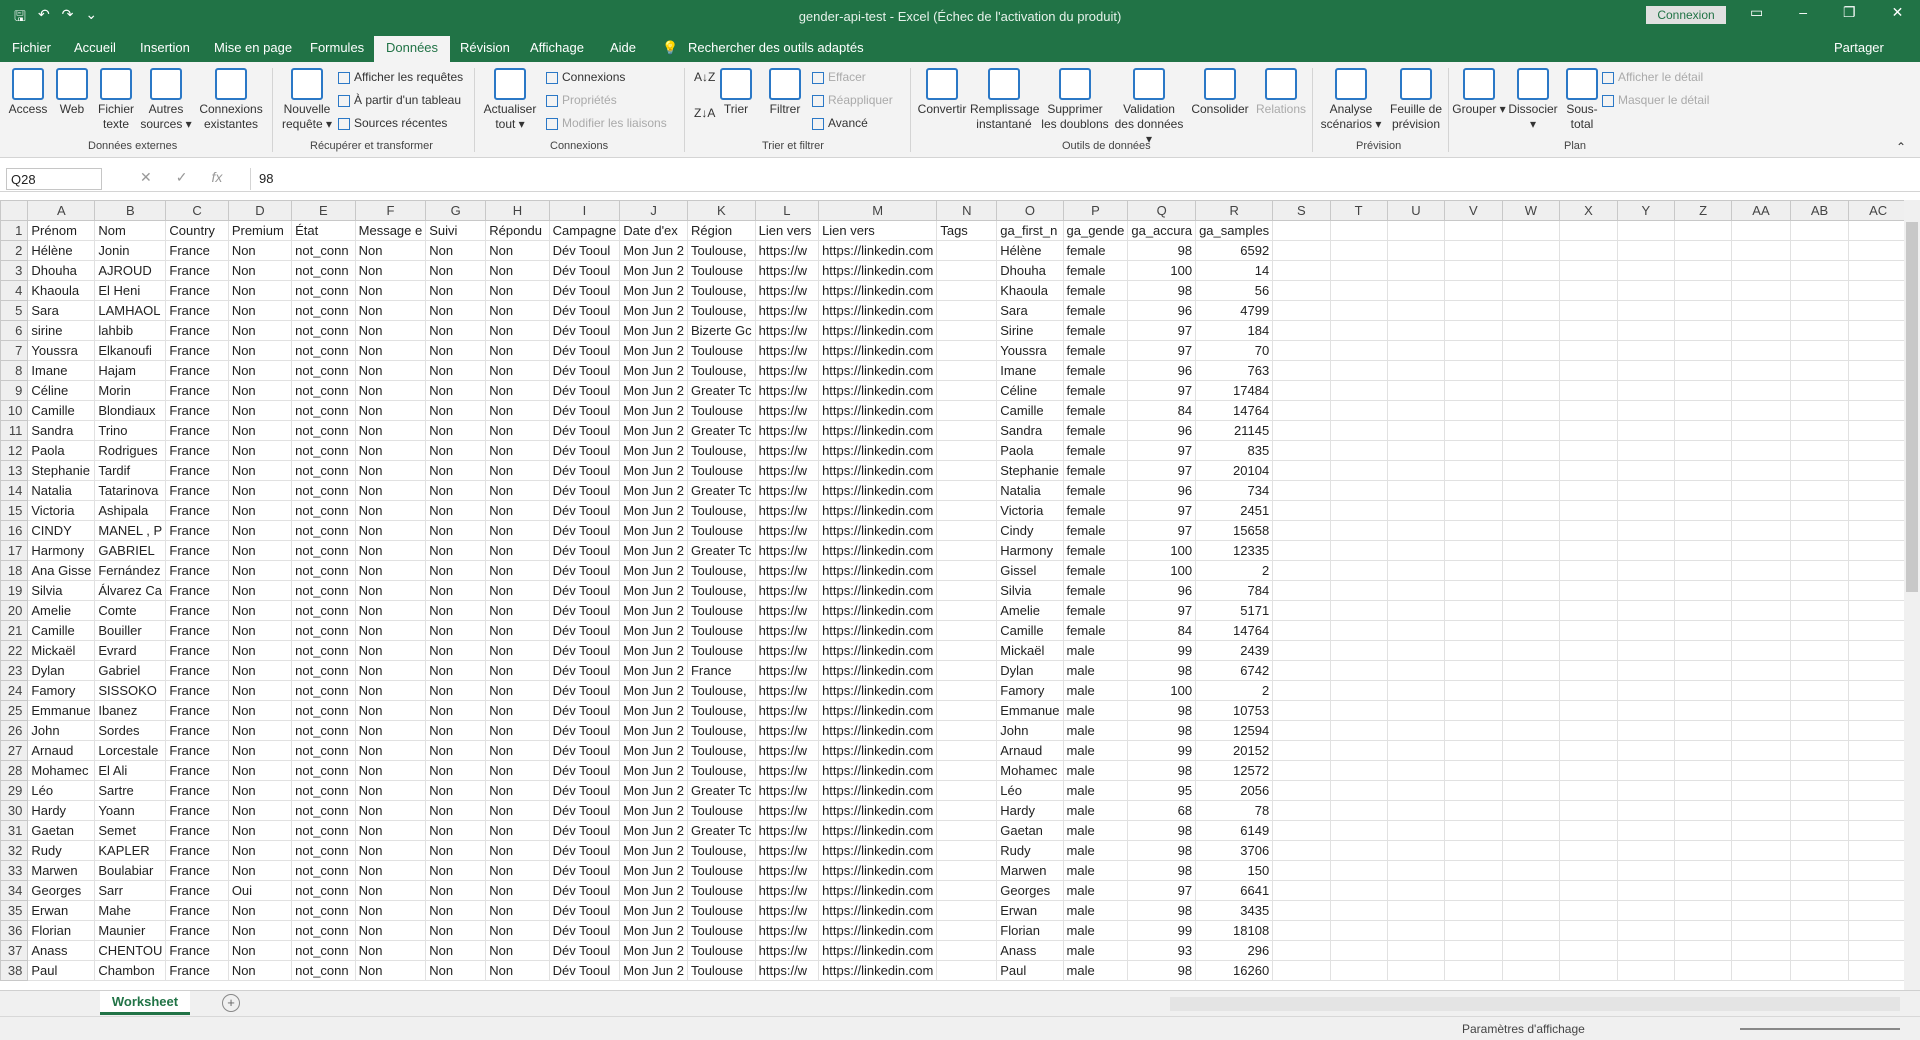  I want to click on cell: 6742, so click(1234, 670).